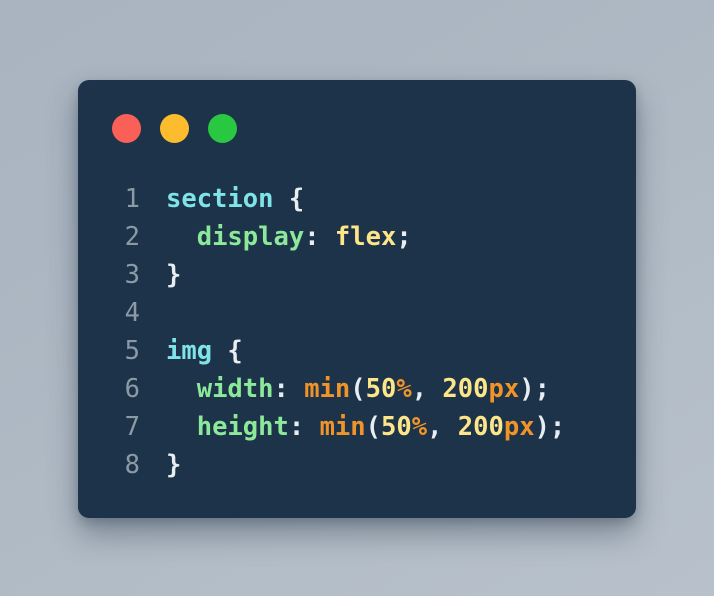  Describe the element at coordinates (357, 465) in the screenshot. I see `code-line: 8}` at that location.